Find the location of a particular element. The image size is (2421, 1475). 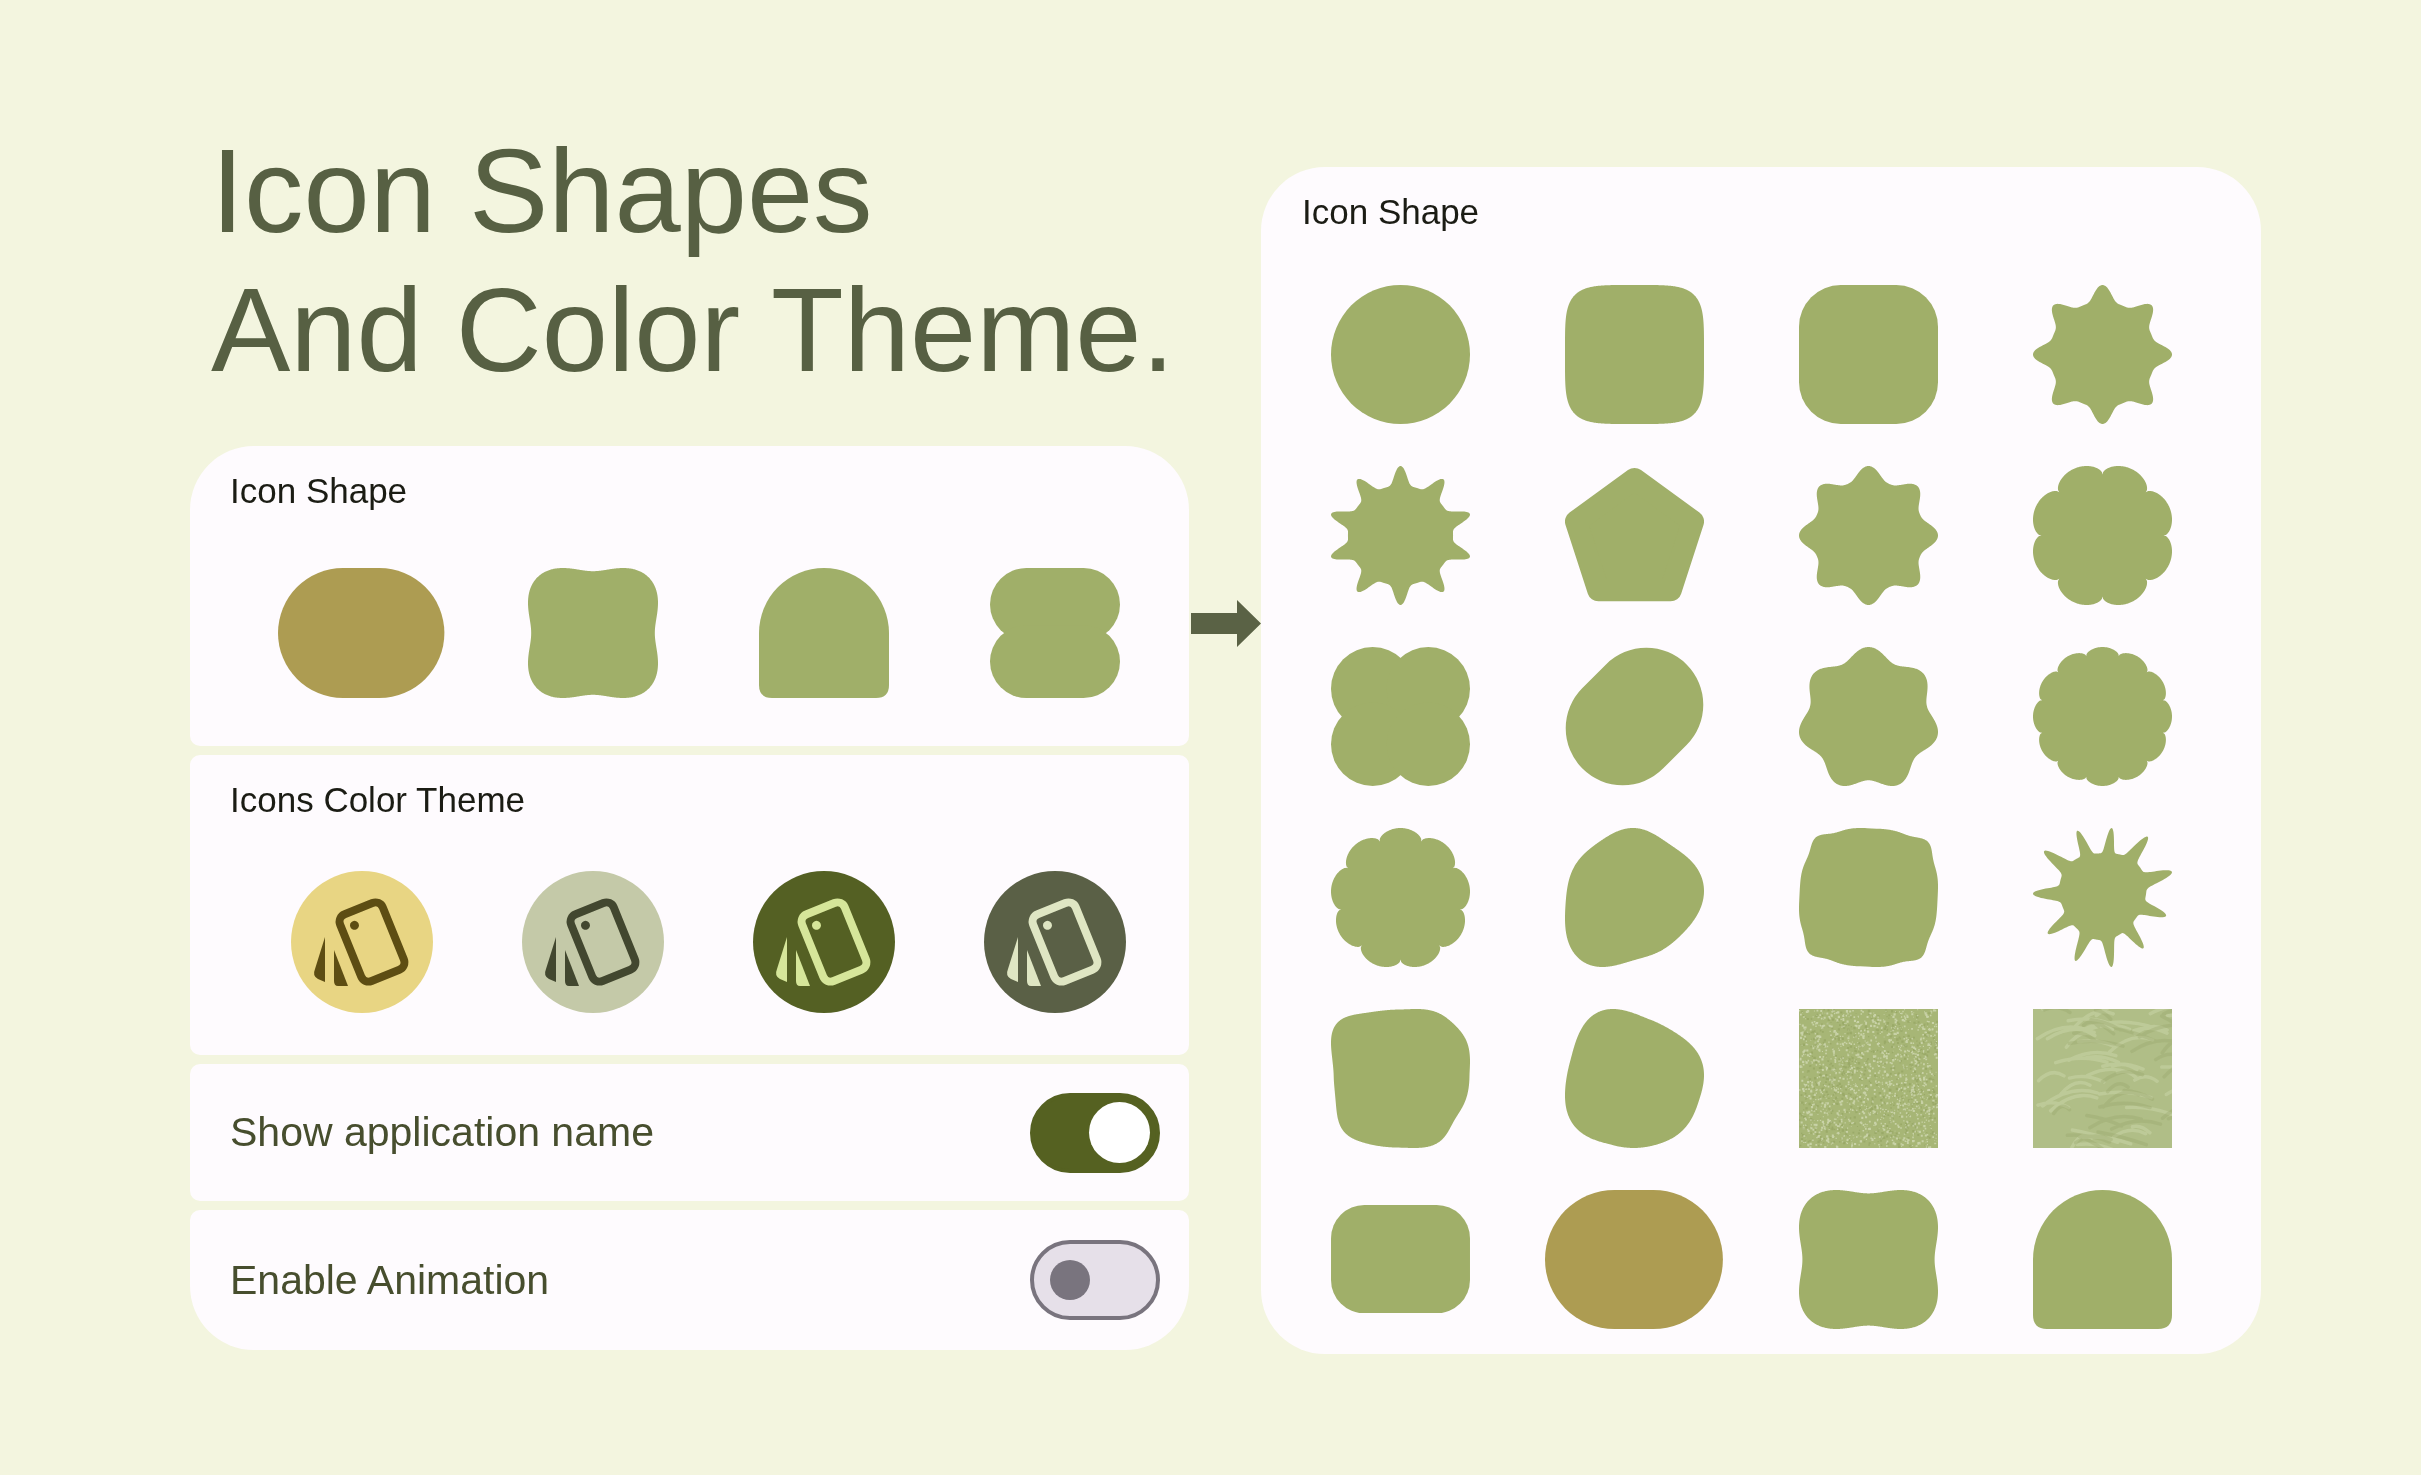

puffy-square-shape-icon is located at coordinates (1868, 897).